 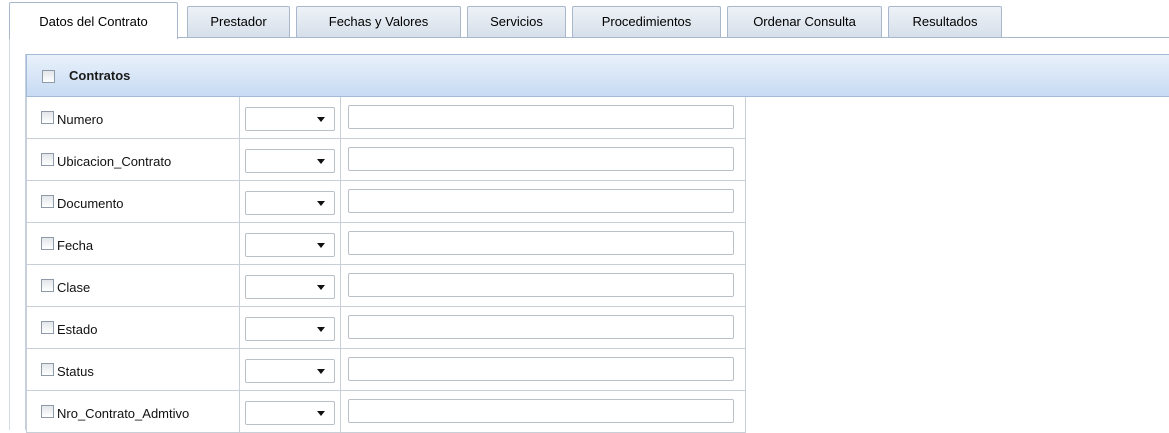 I want to click on tab-procedimientos: Procedimientos, so click(x=646, y=21).